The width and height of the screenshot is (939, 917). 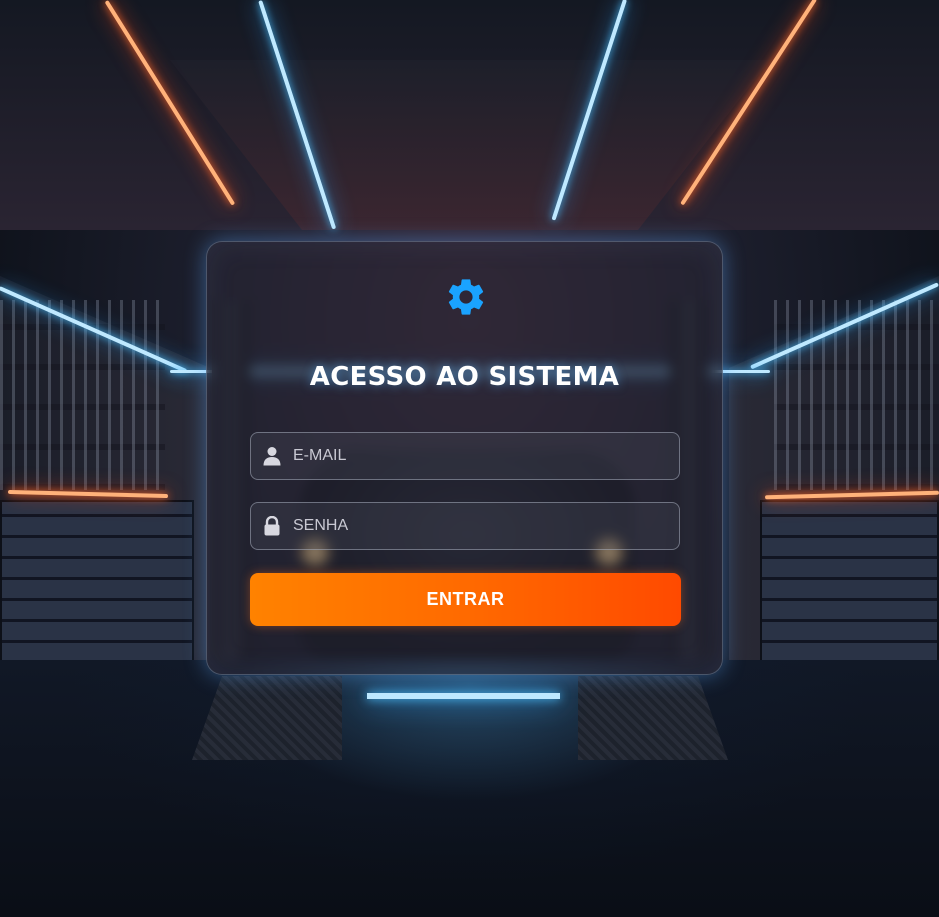 I want to click on password-field, so click(x=465, y=526).